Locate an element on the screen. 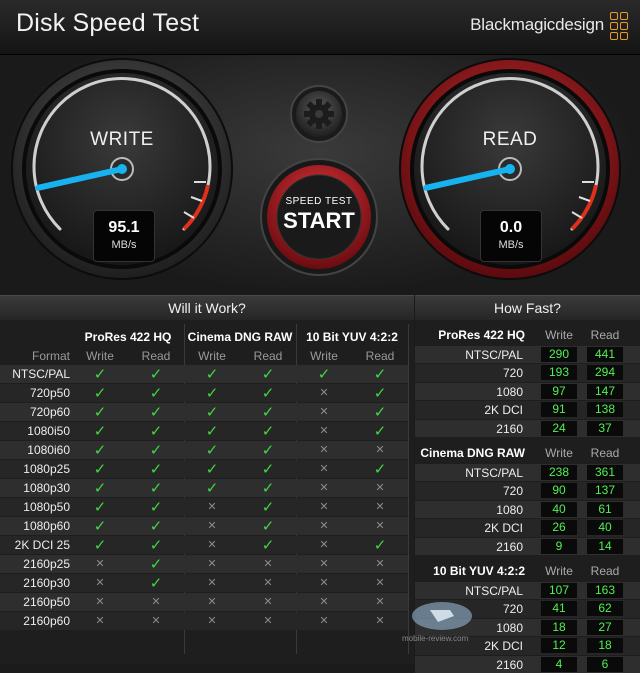  read-speed-cell: 163 is located at coordinates (605, 590).